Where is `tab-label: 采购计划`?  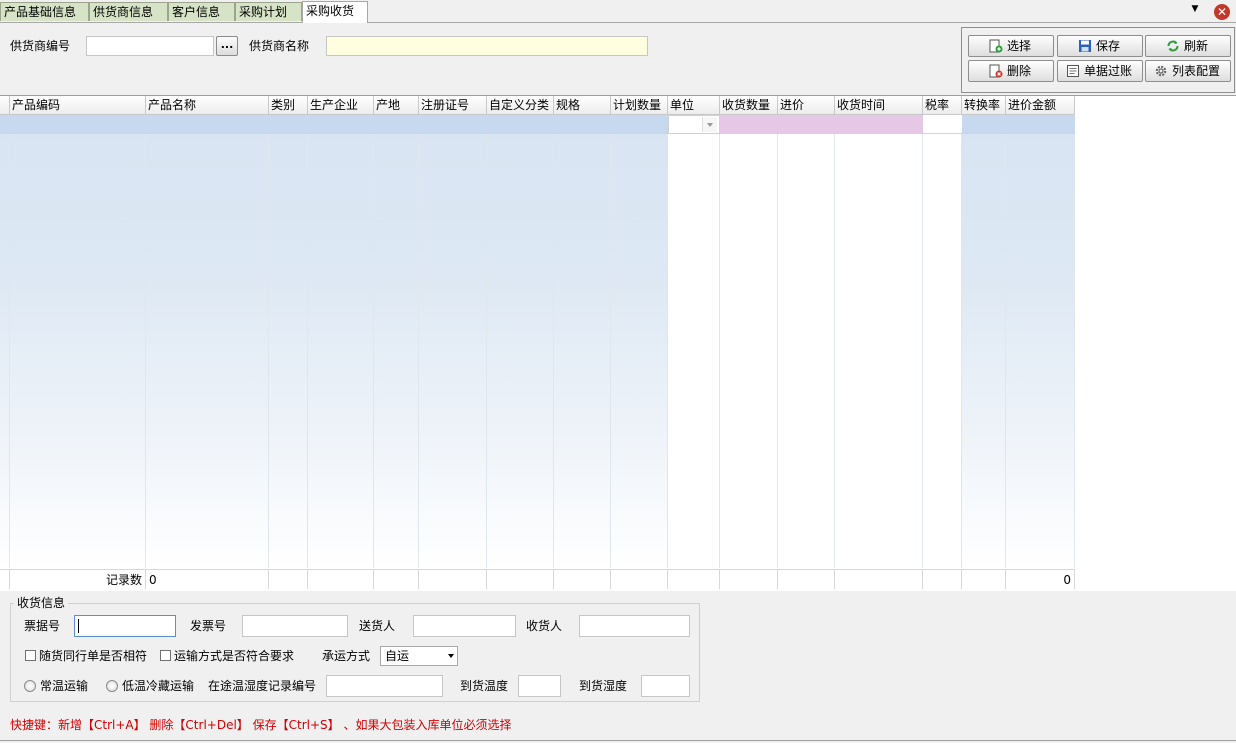 tab-label: 采购计划 is located at coordinates (263, 12).